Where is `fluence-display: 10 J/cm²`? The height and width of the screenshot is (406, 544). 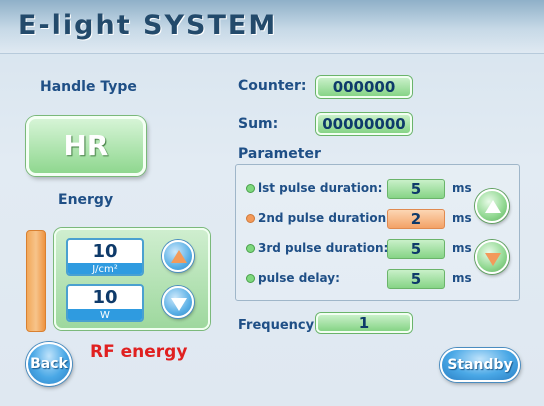
fluence-display: 10 J/cm² is located at coordinates (105, 257).